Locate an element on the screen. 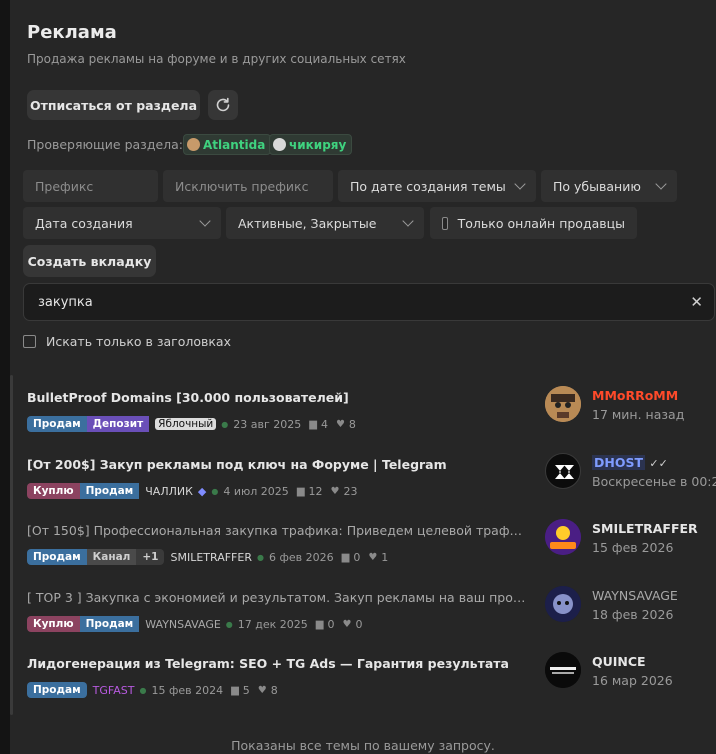  thread-author: WAYNSAVAGE is located at coordinates (183, 624).